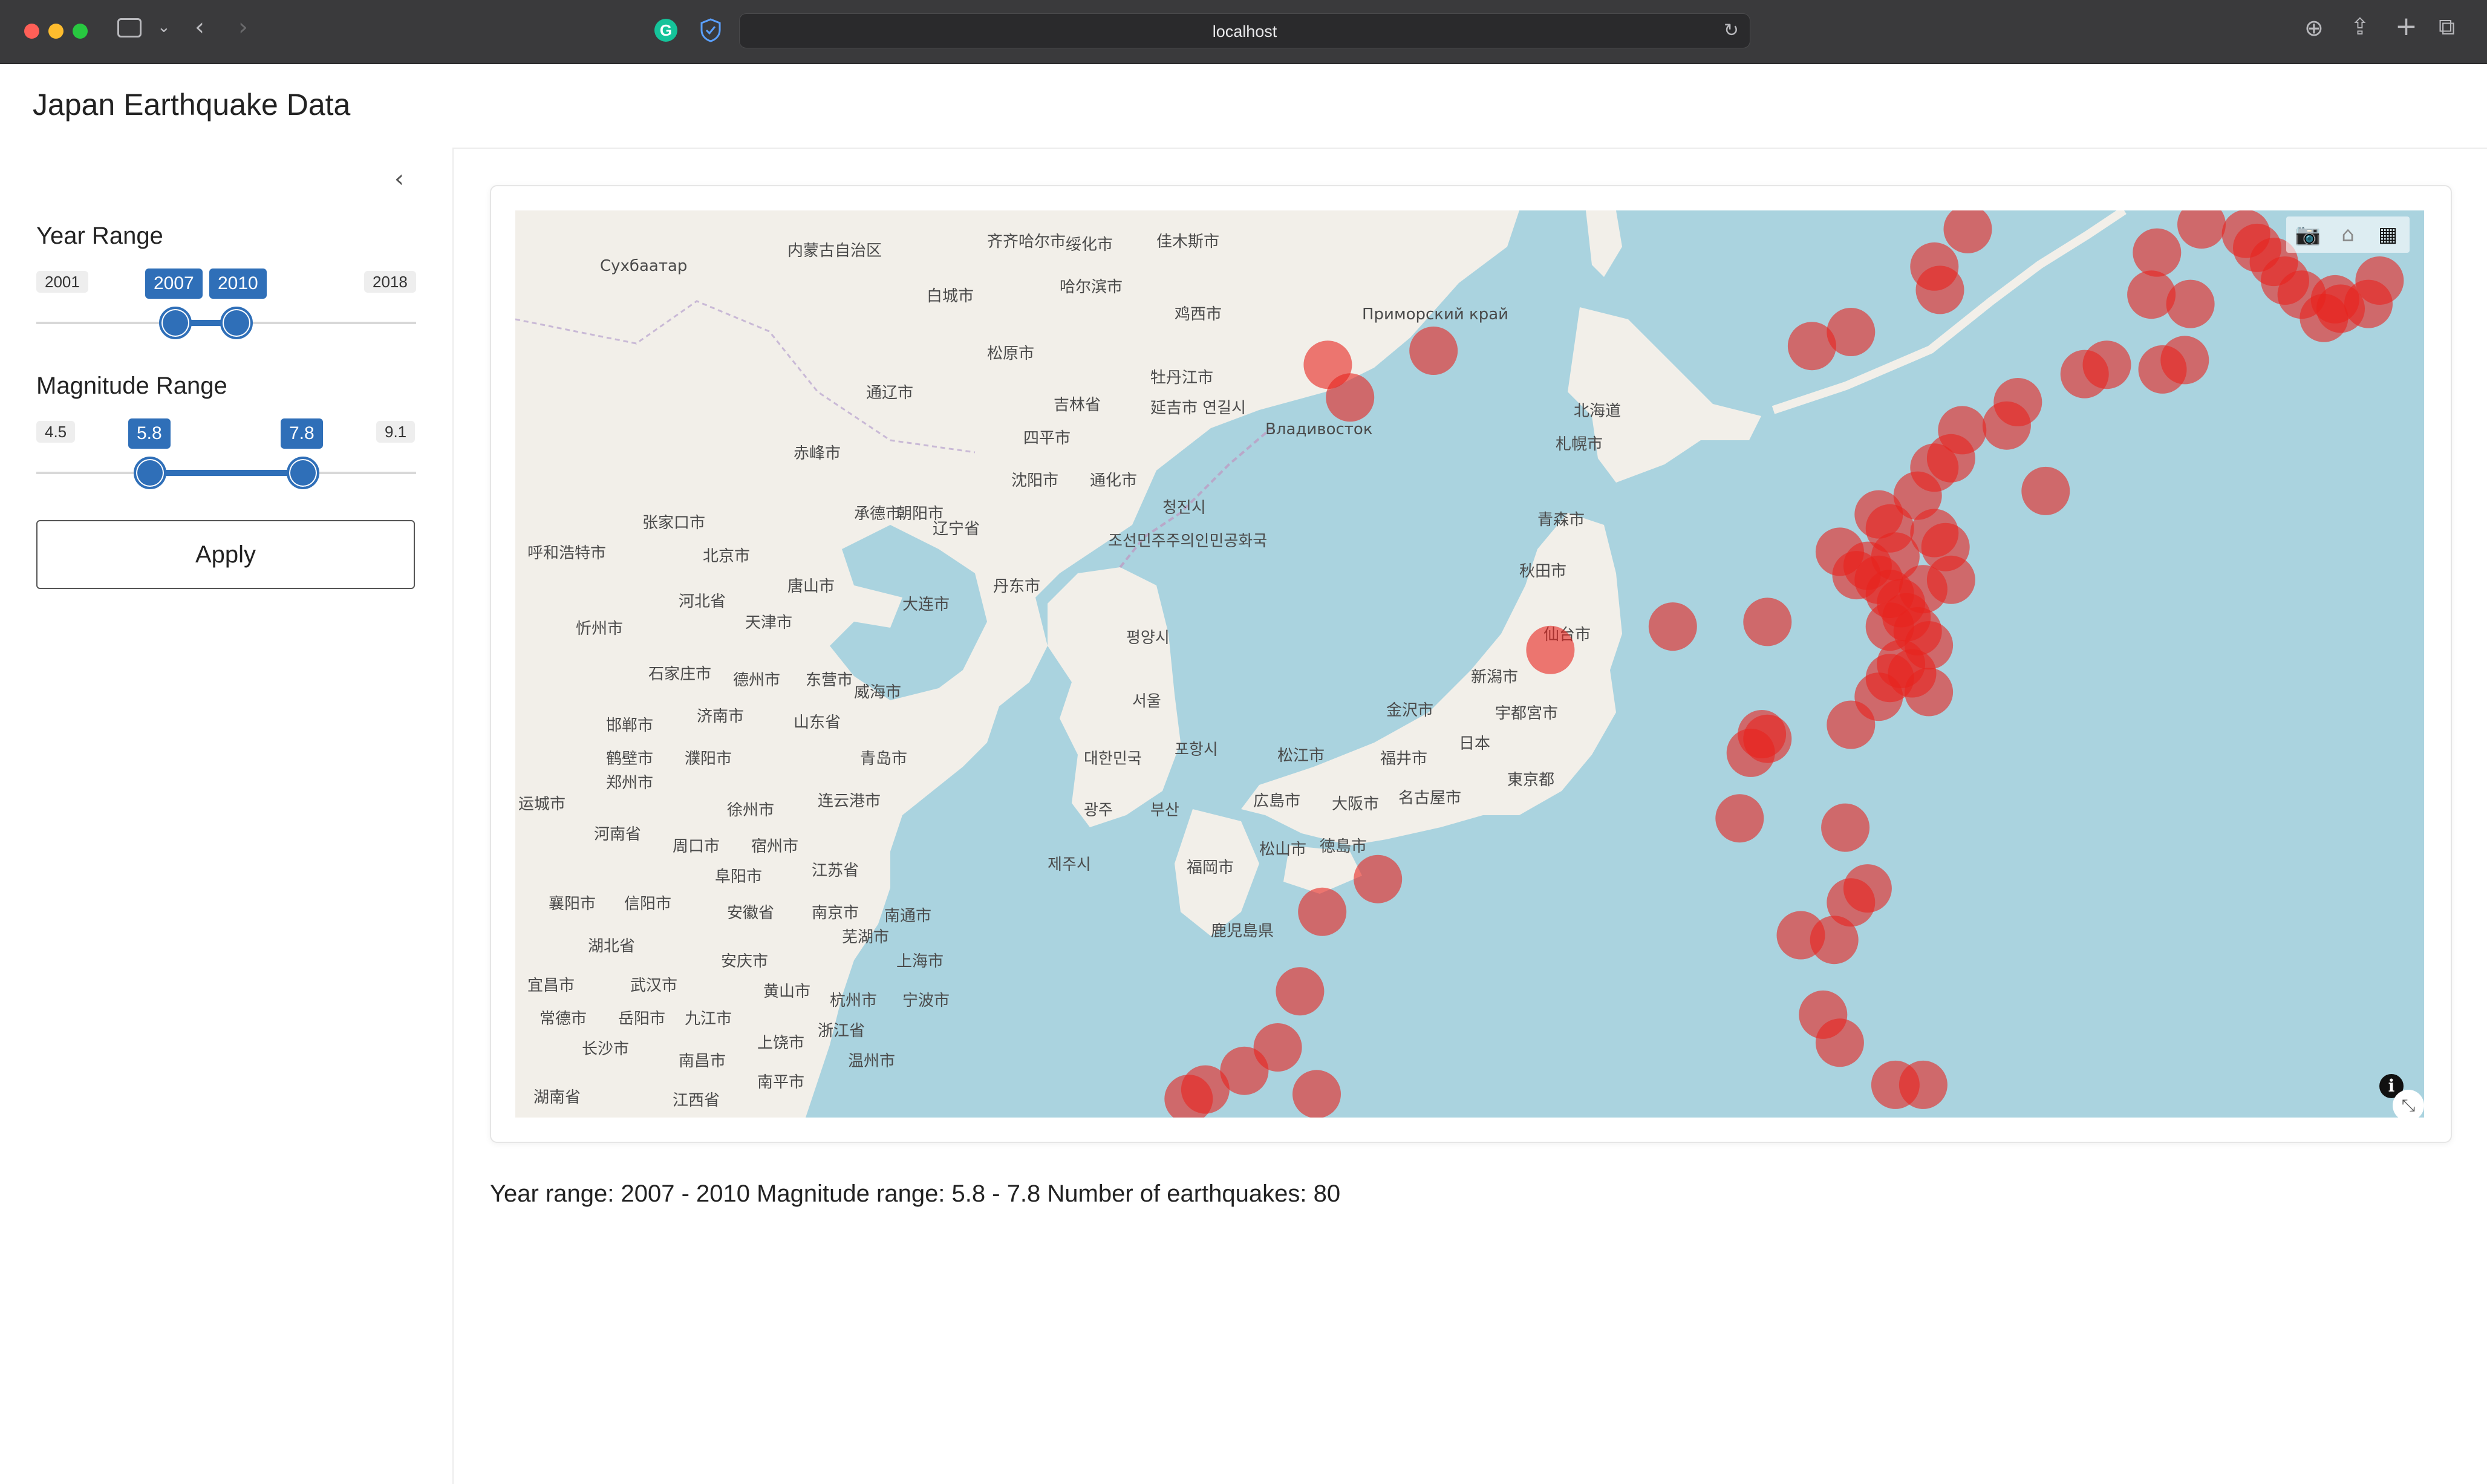 Image resolution: width=2487 pixels, height=1484 pixels. What do you see at coordinates (883, 759) in the screenshot?
I see `map-place-label: 青岛市` at bounding box center [883, 759].